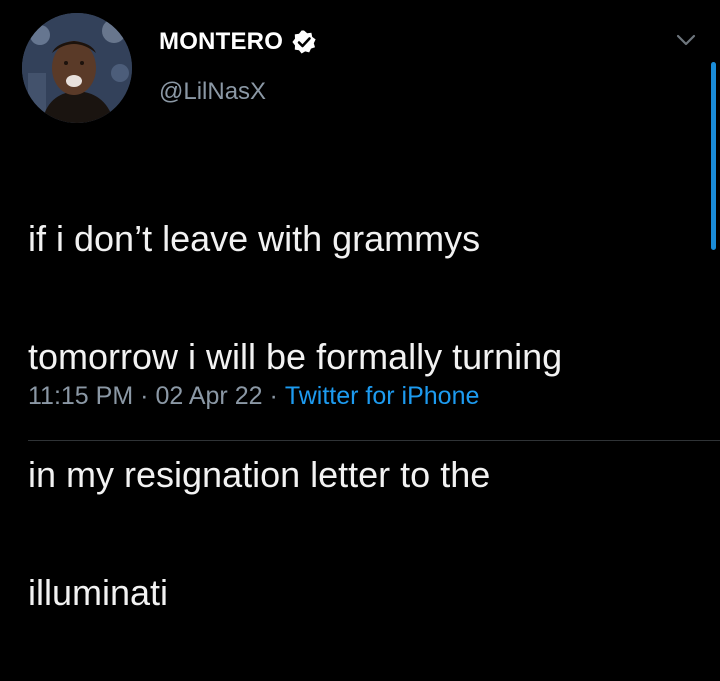 The height and width of the screenshot is (681, 720). Describe the element at coordinates (212, 92) in the screenshot. I see `user-handle: @LilNasX` at that location.